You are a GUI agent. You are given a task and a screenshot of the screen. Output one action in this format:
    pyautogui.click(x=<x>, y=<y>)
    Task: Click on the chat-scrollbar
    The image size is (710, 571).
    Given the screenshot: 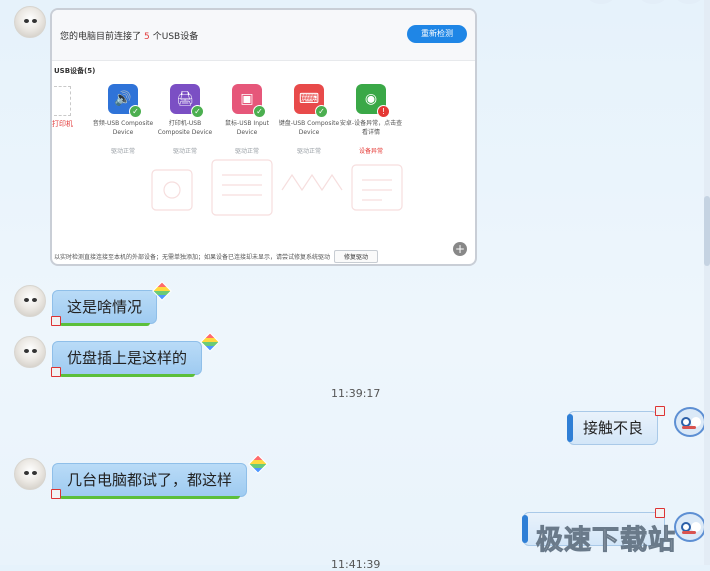 What is the action you would take?
    pyautogui.click(x=707, y=282)
    